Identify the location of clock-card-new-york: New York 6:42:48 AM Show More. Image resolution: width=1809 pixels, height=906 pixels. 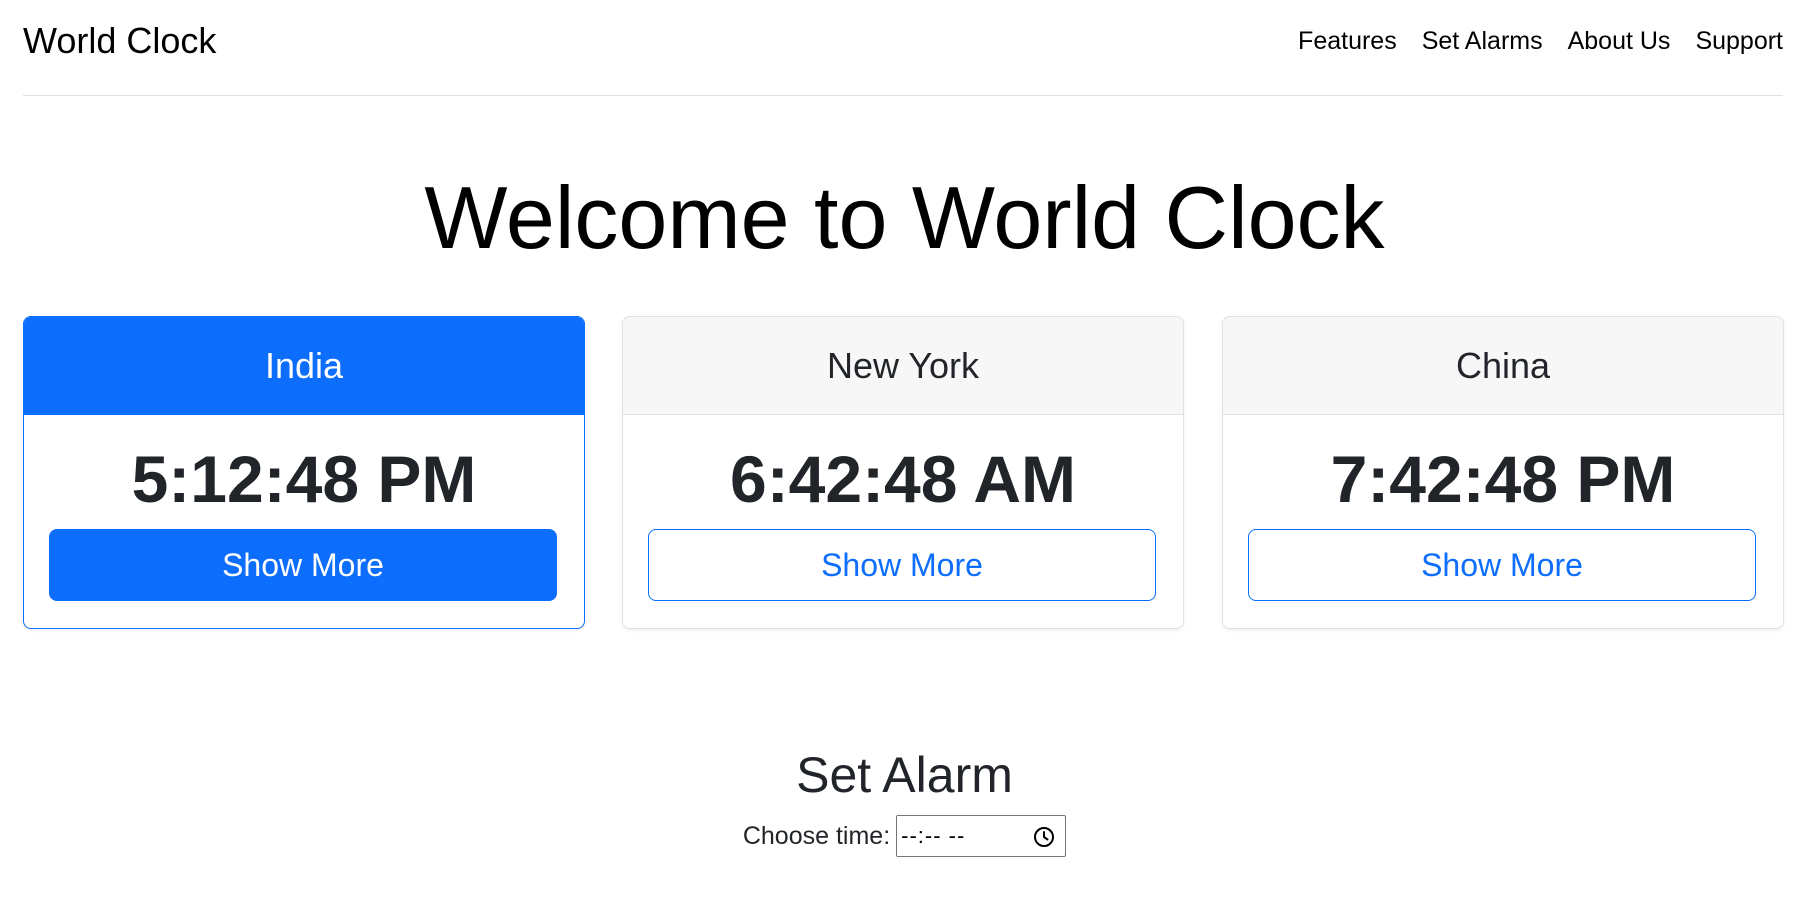
(903, 472).